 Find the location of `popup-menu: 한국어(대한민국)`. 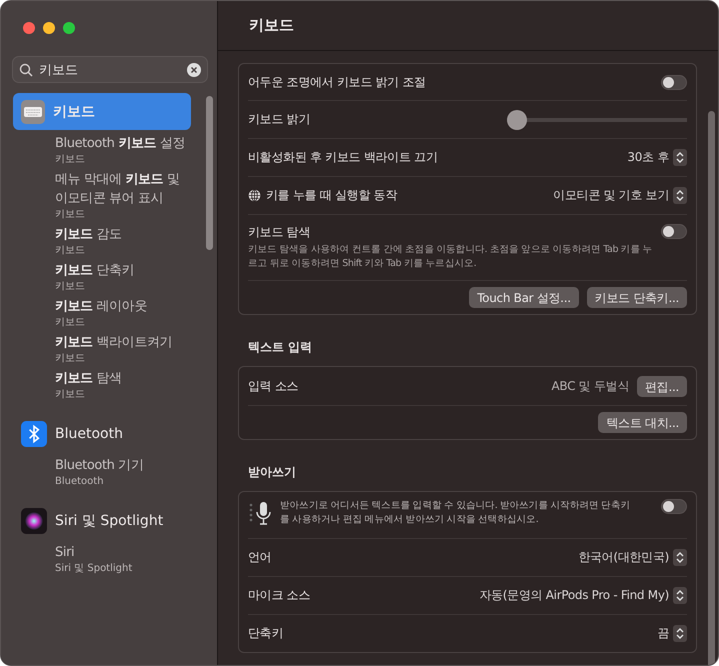

popup-menu: 한국어(대한민국) is located at coordinates (632, 557).